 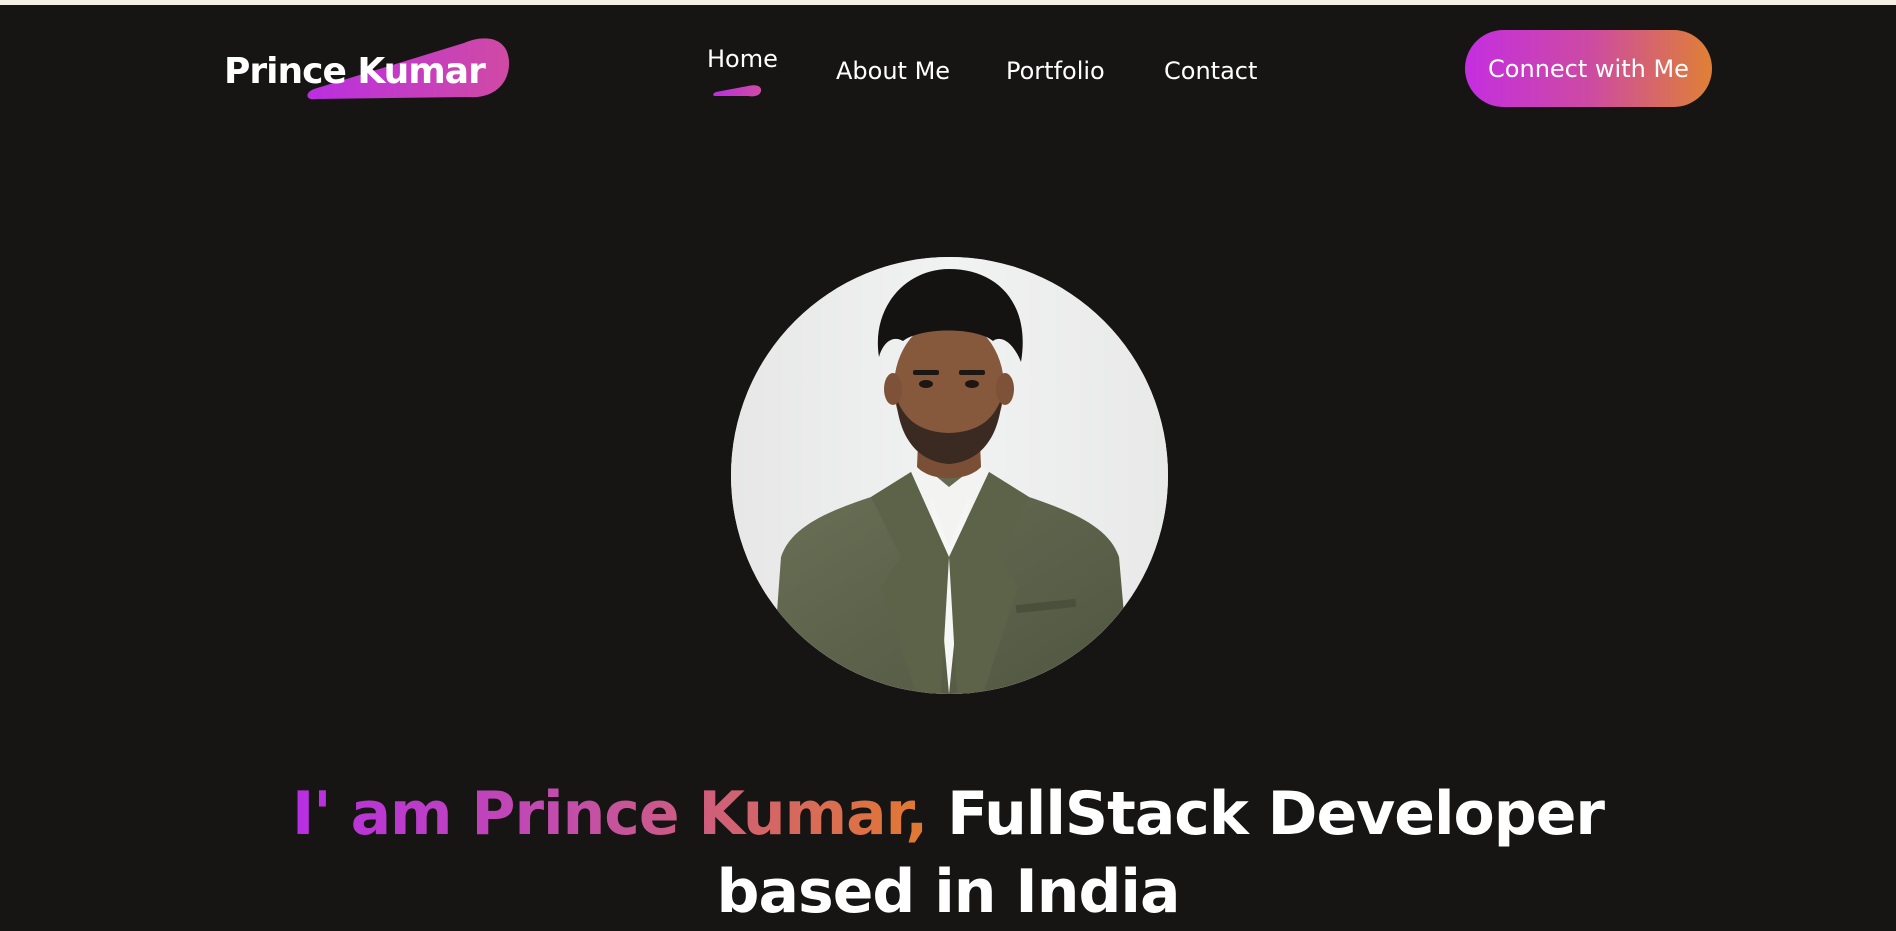 What do you see at coordinates (742, 59) in the screenshot?
I see `nav-item-home: Home` at bounding box center [742, 59].